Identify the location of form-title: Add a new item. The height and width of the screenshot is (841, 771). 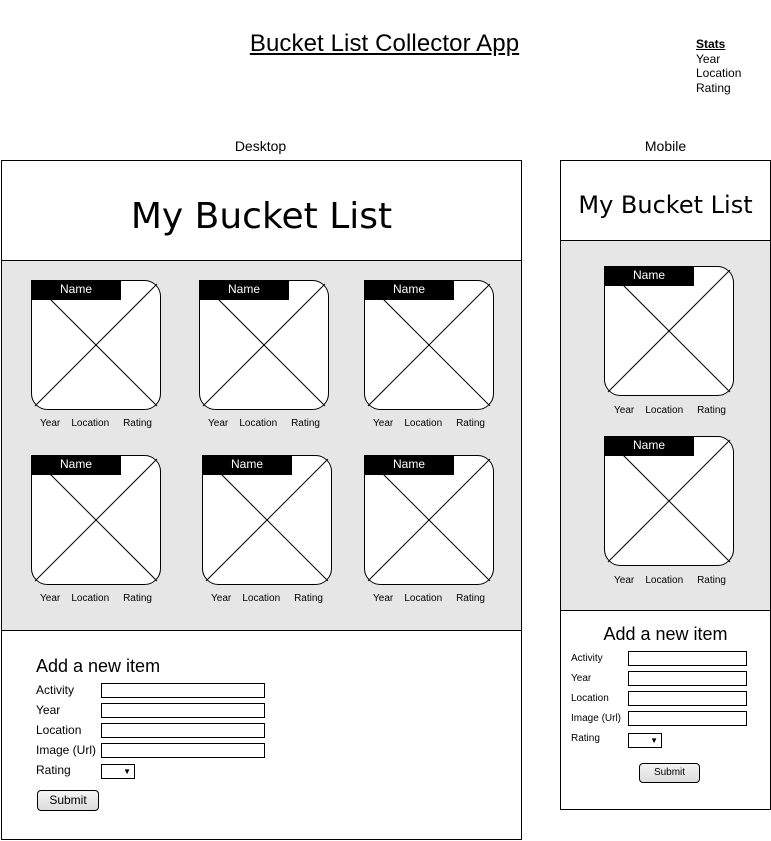
(98, 666).